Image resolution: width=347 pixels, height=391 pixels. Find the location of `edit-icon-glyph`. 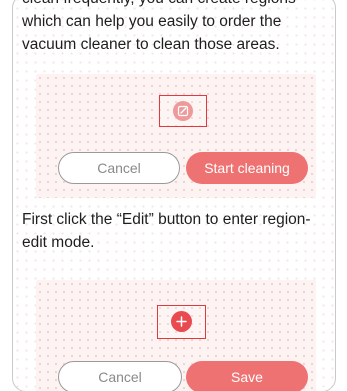

edit-icon-glyph is located at coordinates (183, 111).